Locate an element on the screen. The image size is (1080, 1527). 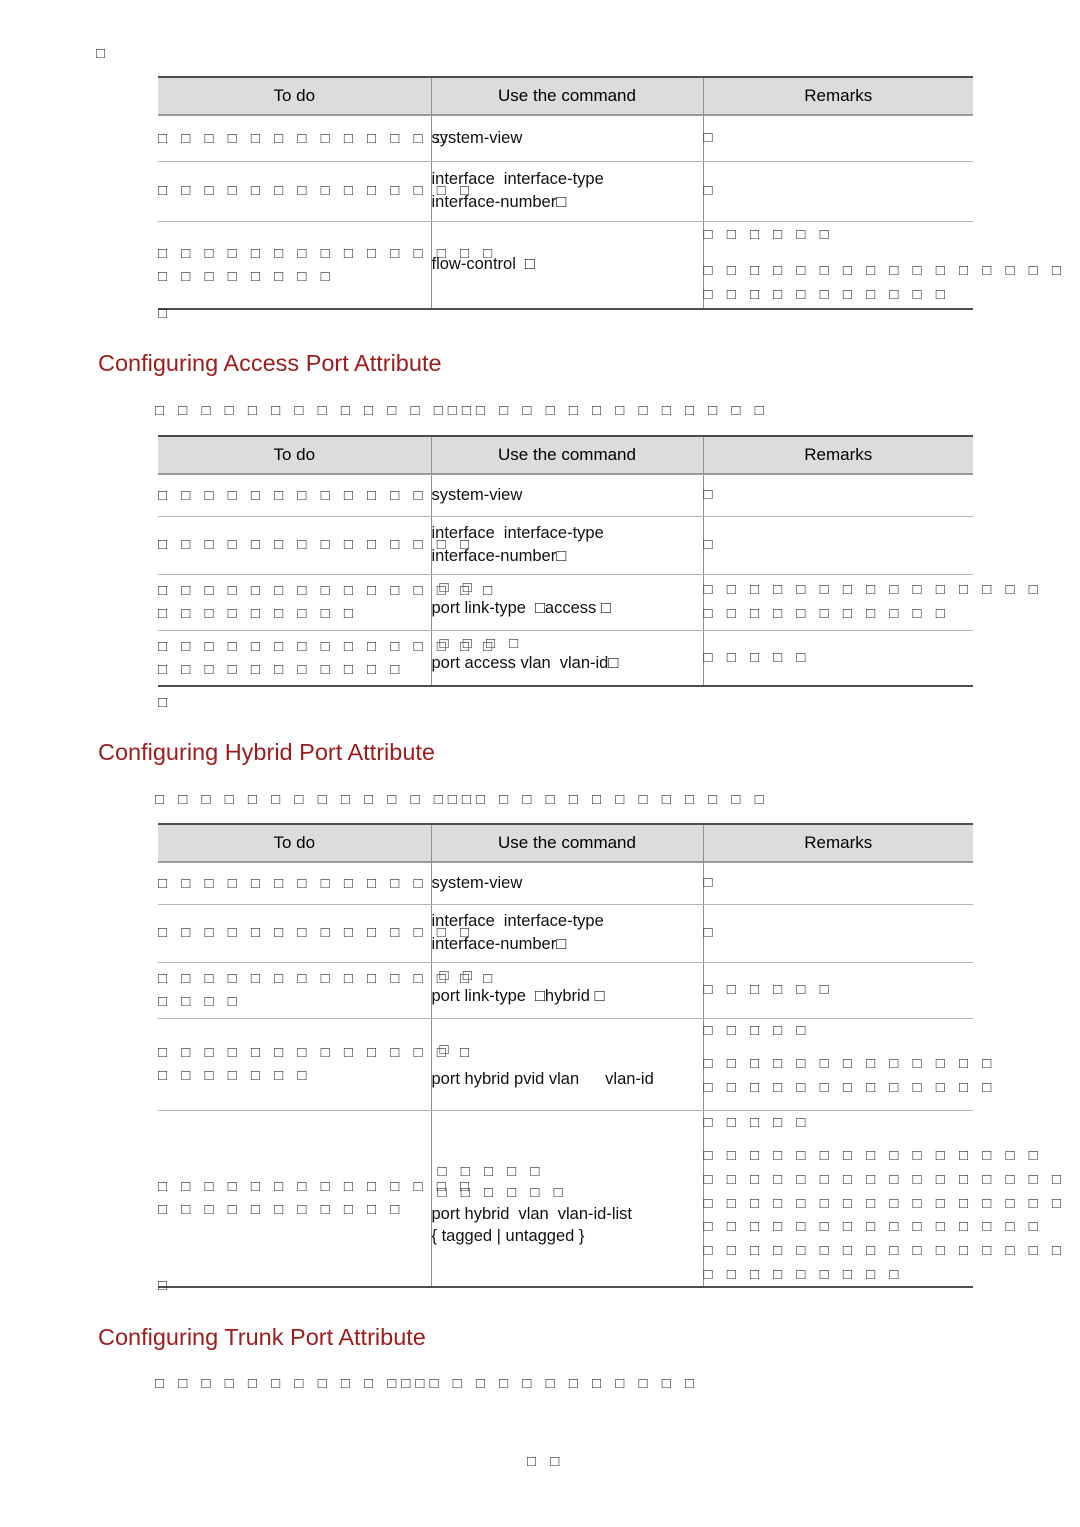
command-text-line2: { tagged | untagged } is located at coordinates (508, 1236).